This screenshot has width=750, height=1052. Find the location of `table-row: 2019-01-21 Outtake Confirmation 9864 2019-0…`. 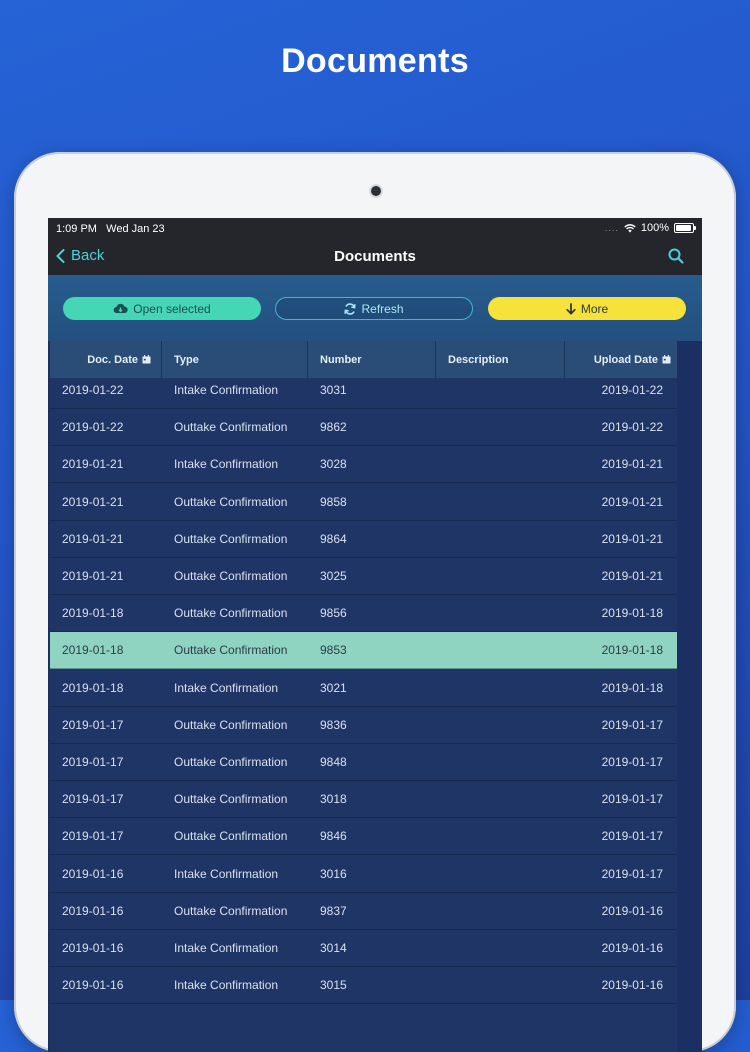

table-row: 2019-01-21 Outtake Confirmation 9864 2019-0… is located at coordinates (363, 539).